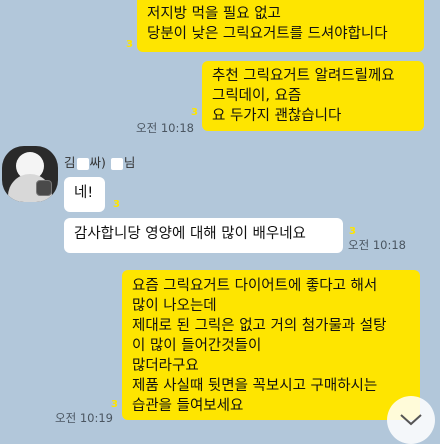  I want to click on chevron-down-icon, so click(411, 420).